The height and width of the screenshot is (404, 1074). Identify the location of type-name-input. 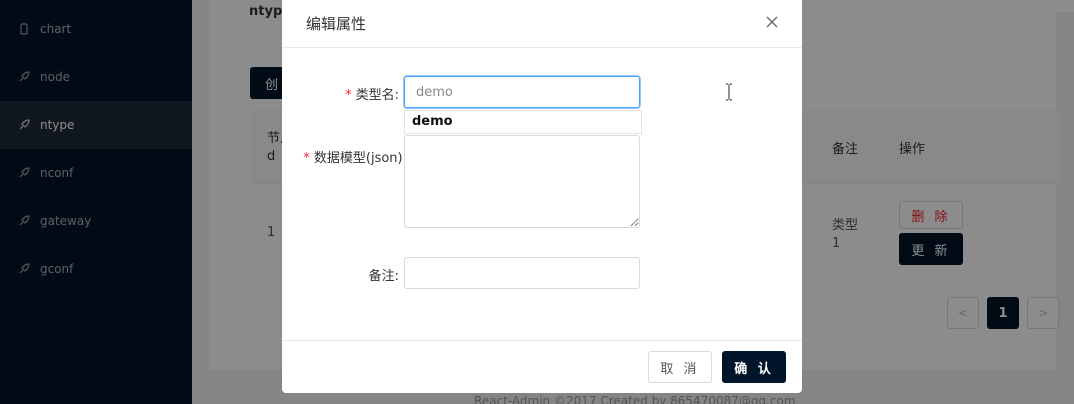
(522, 92).